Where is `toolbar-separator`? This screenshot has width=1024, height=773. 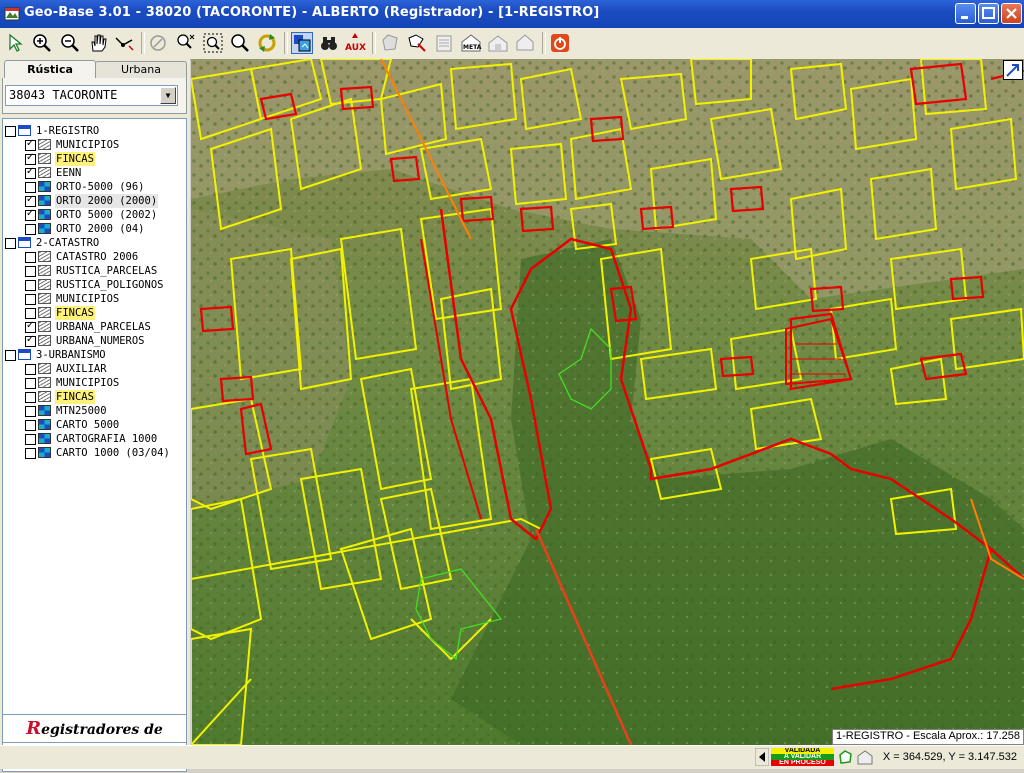 toolbar-separator is located at coordinates (544, 43).